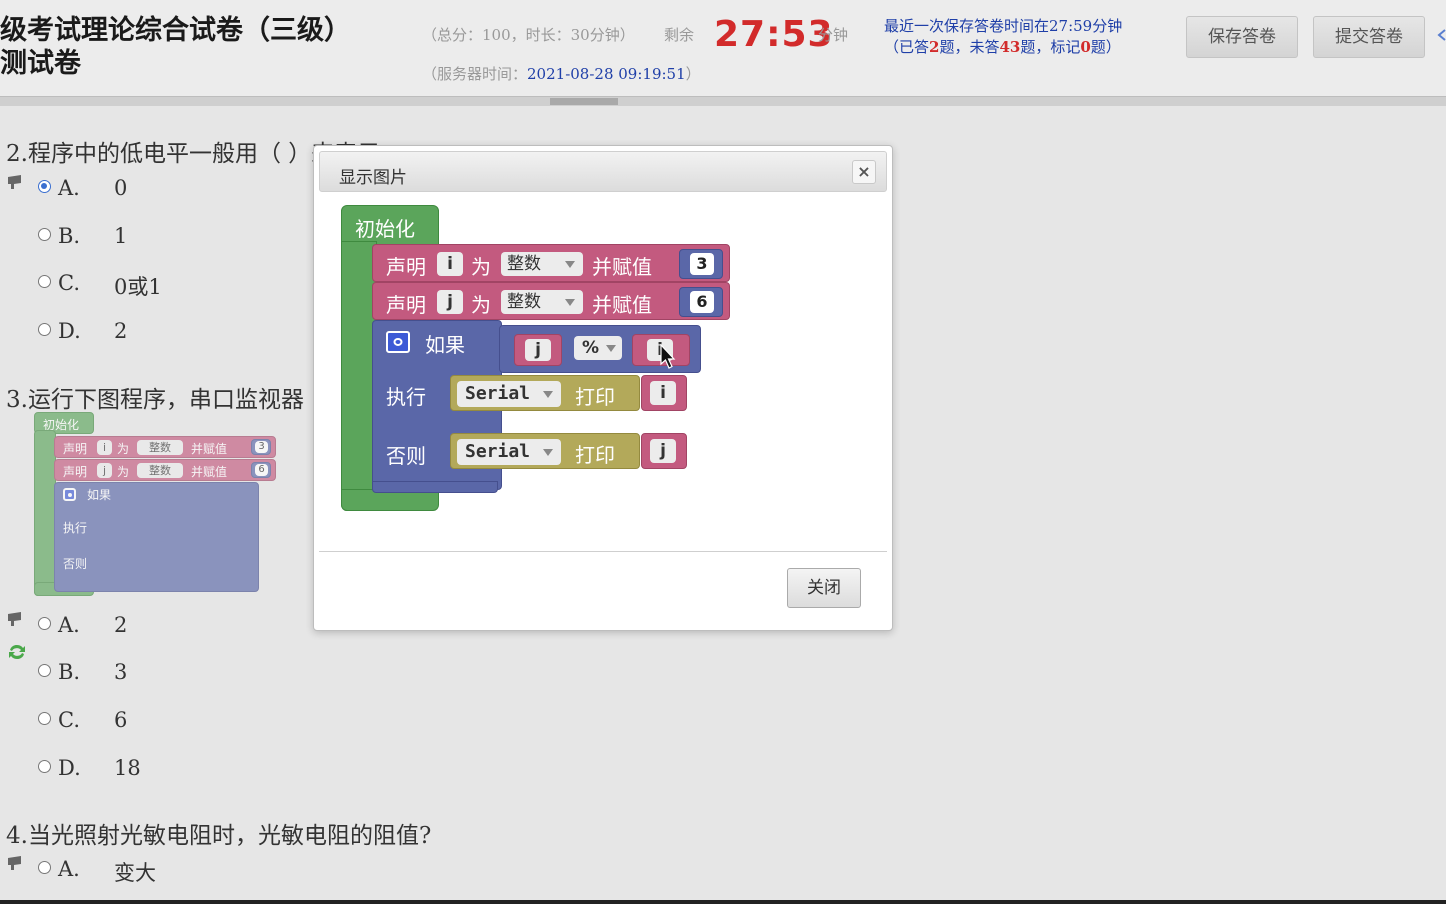 The image size is (1446, 904). Describe the element at coordinates (17, 652) in the screenshot. I see `refresh-icon` at that location.